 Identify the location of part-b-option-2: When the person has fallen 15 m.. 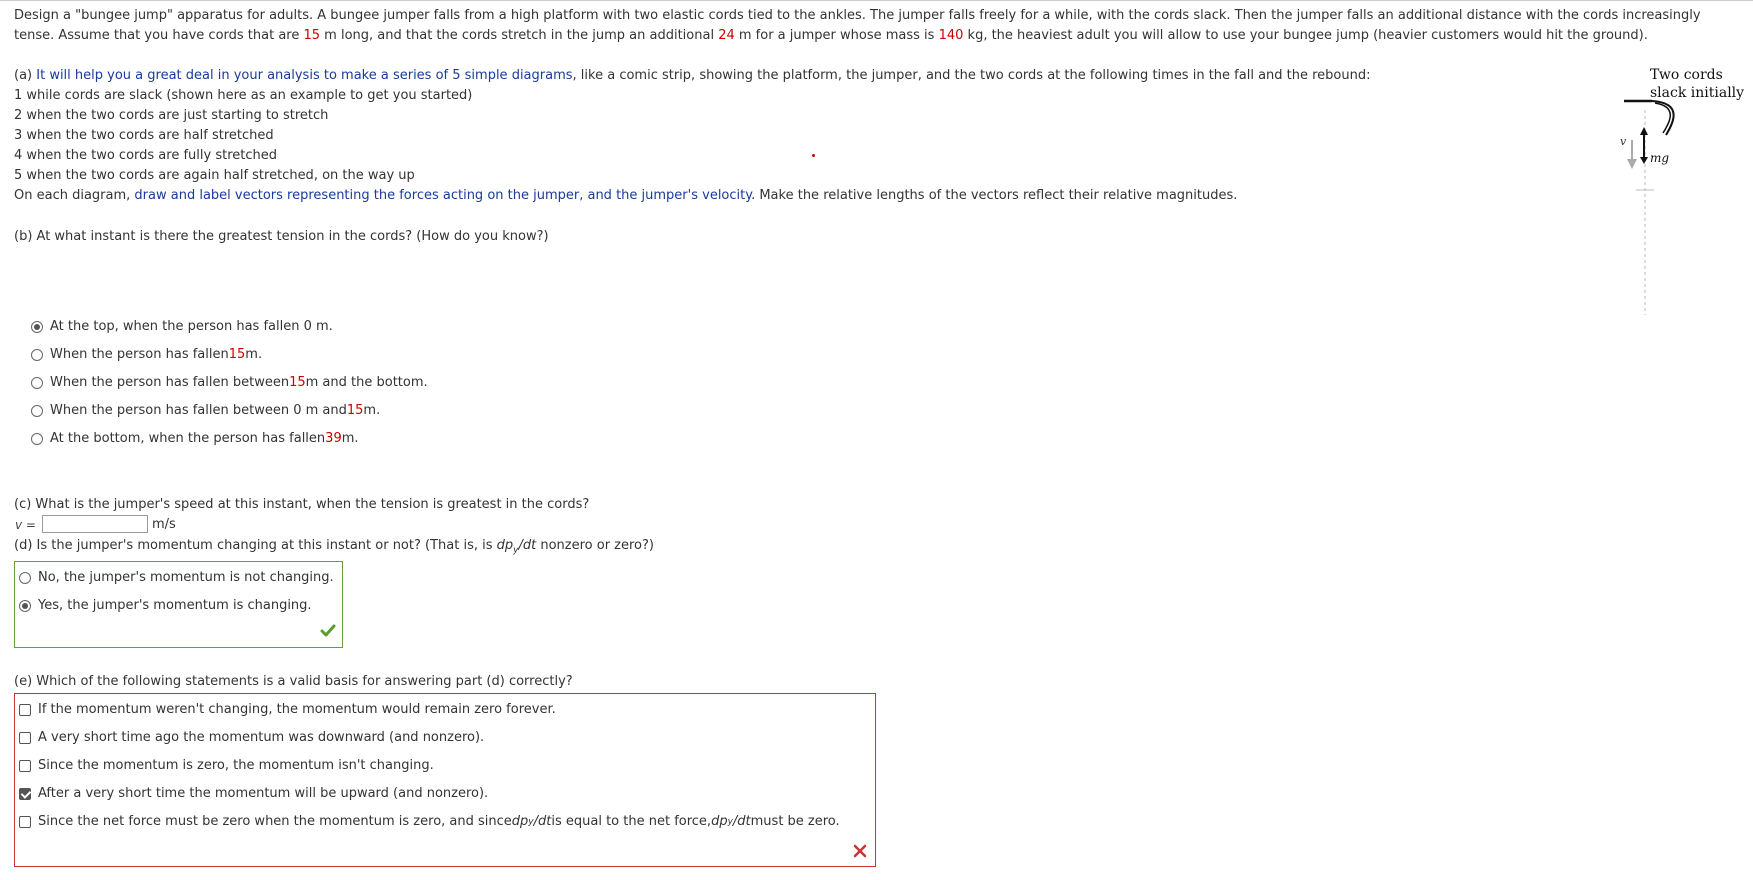
(146, 354).